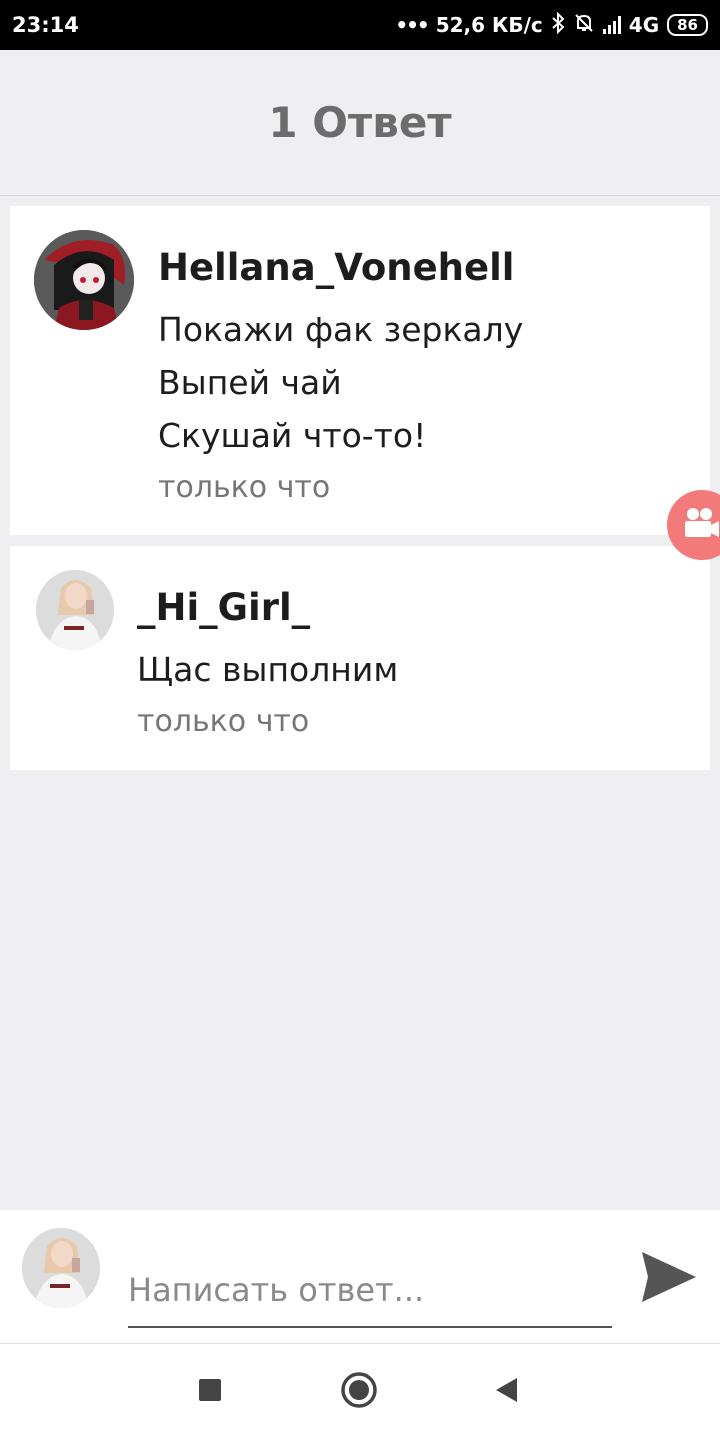  Describe the element at coordinates (489, 25) in the screenshot. I see `network-speed: 52,6 КБ/с` at that location.